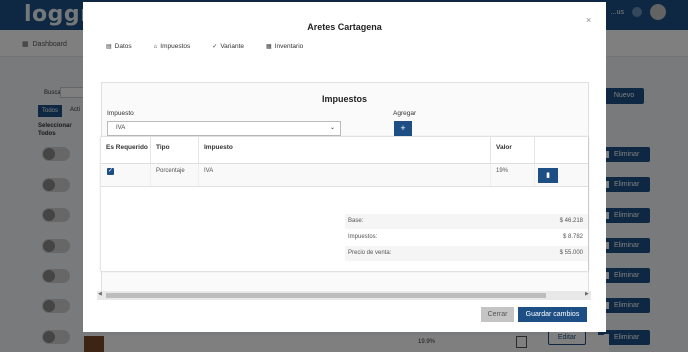 This screenshot has height=352, width=688. What do you see at coordinates (370, 253) in the screenshot?
I see `summary-sale-price-label: Precio de venta:` at bounding box center [370, 253].